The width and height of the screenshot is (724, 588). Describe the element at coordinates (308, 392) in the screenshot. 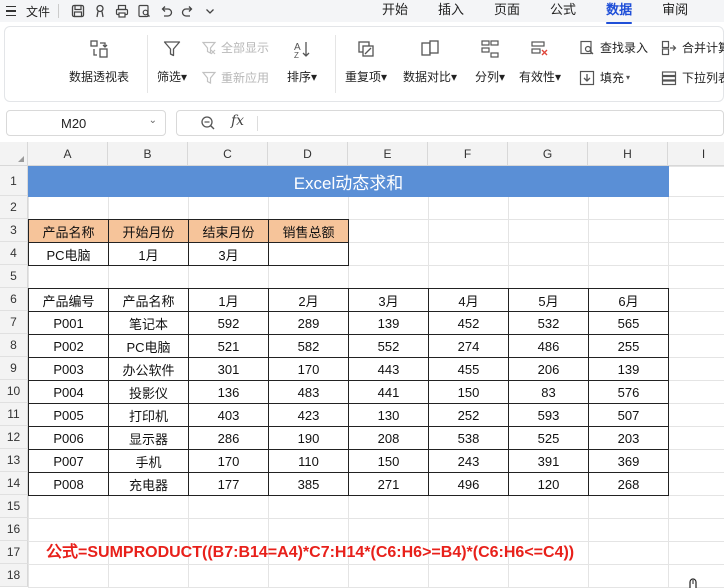

I see `table-cell: 483` at that location.